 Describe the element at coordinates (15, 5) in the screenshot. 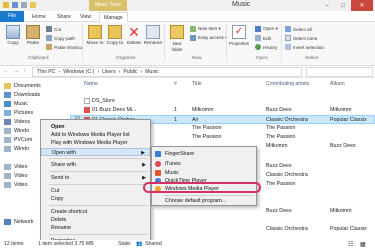

I see `save-icon` at that location.